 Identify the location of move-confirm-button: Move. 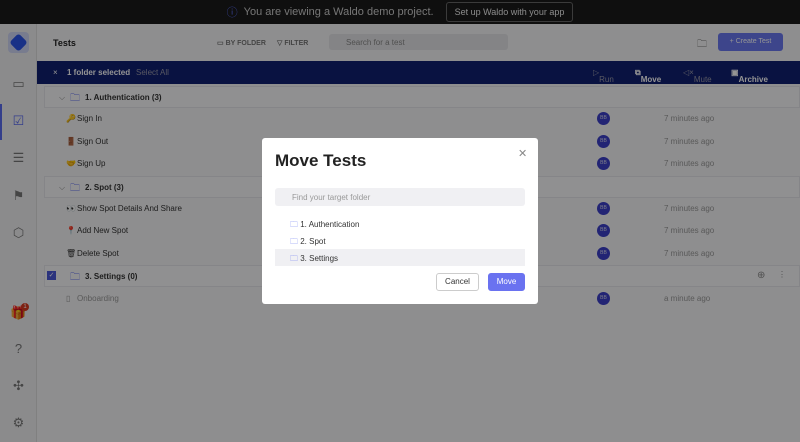
(506, 282).